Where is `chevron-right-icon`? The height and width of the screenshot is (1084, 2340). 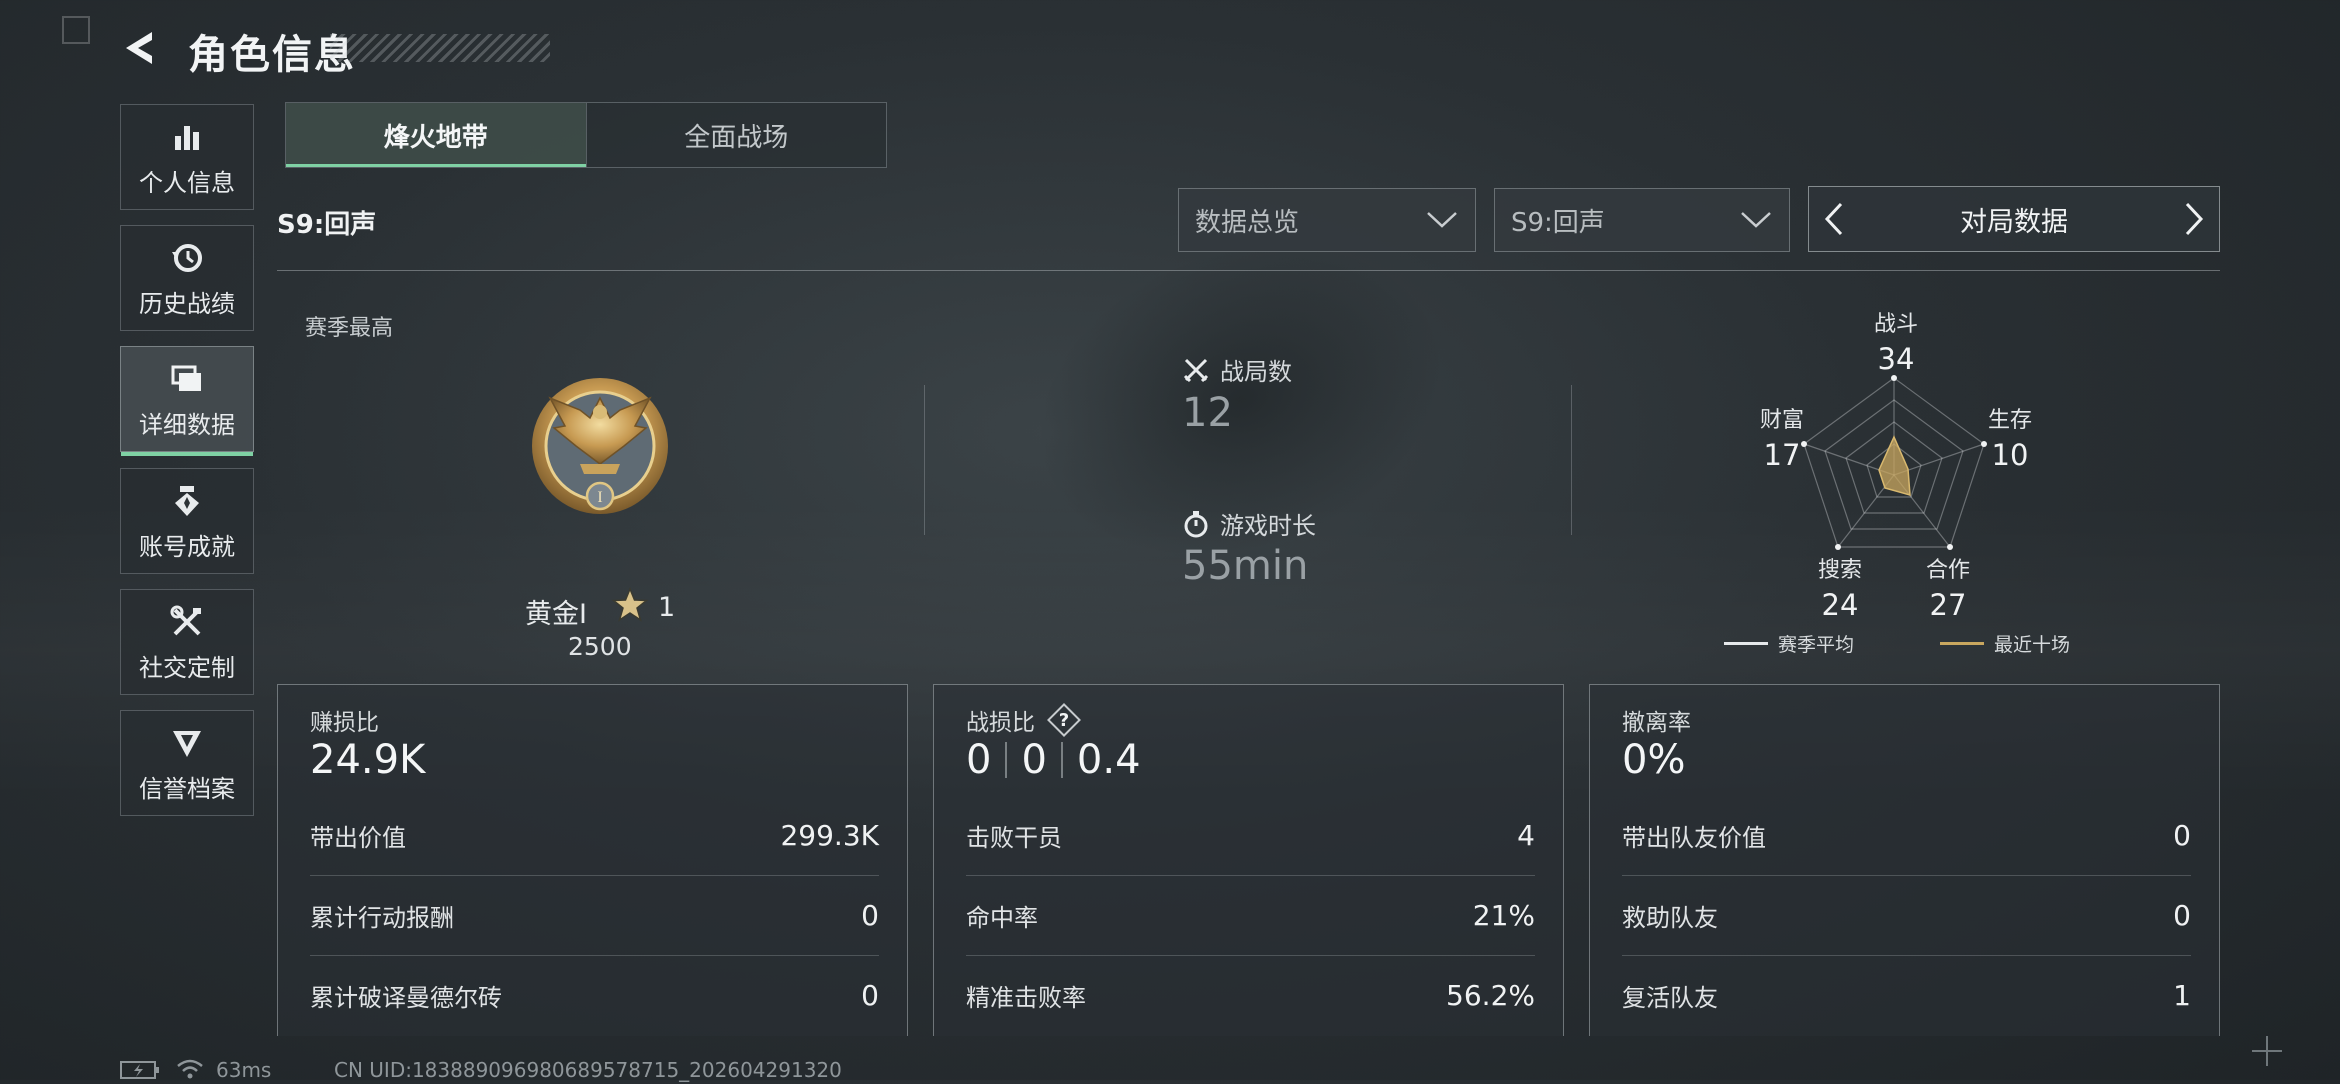
chevron-right-icon is located at coordinates (2194, 219).